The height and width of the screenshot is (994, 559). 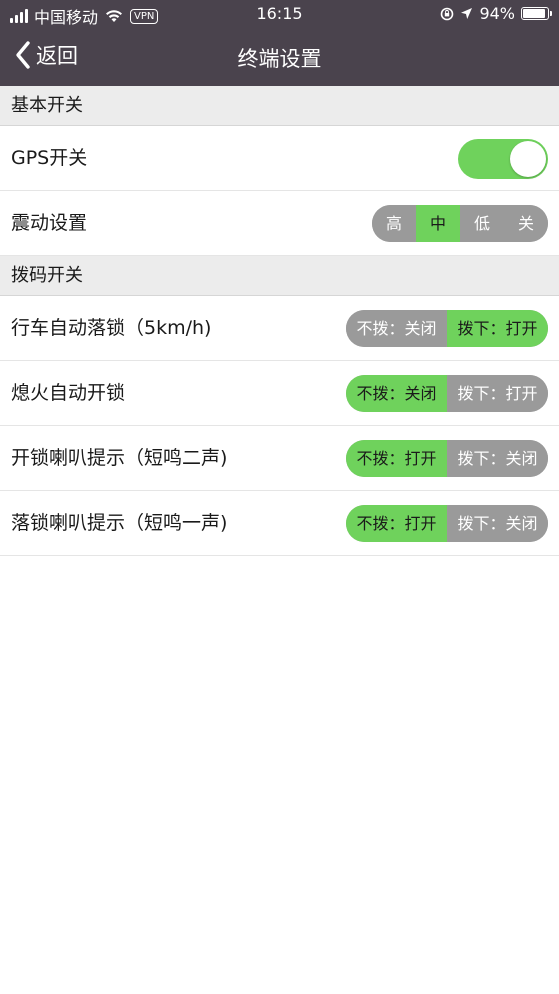 I want to click on dip-row-drive-autolock: 行车自动落锁（5km/h) 不拨：关闭 拨下：打开, so click(x=279, y=328).